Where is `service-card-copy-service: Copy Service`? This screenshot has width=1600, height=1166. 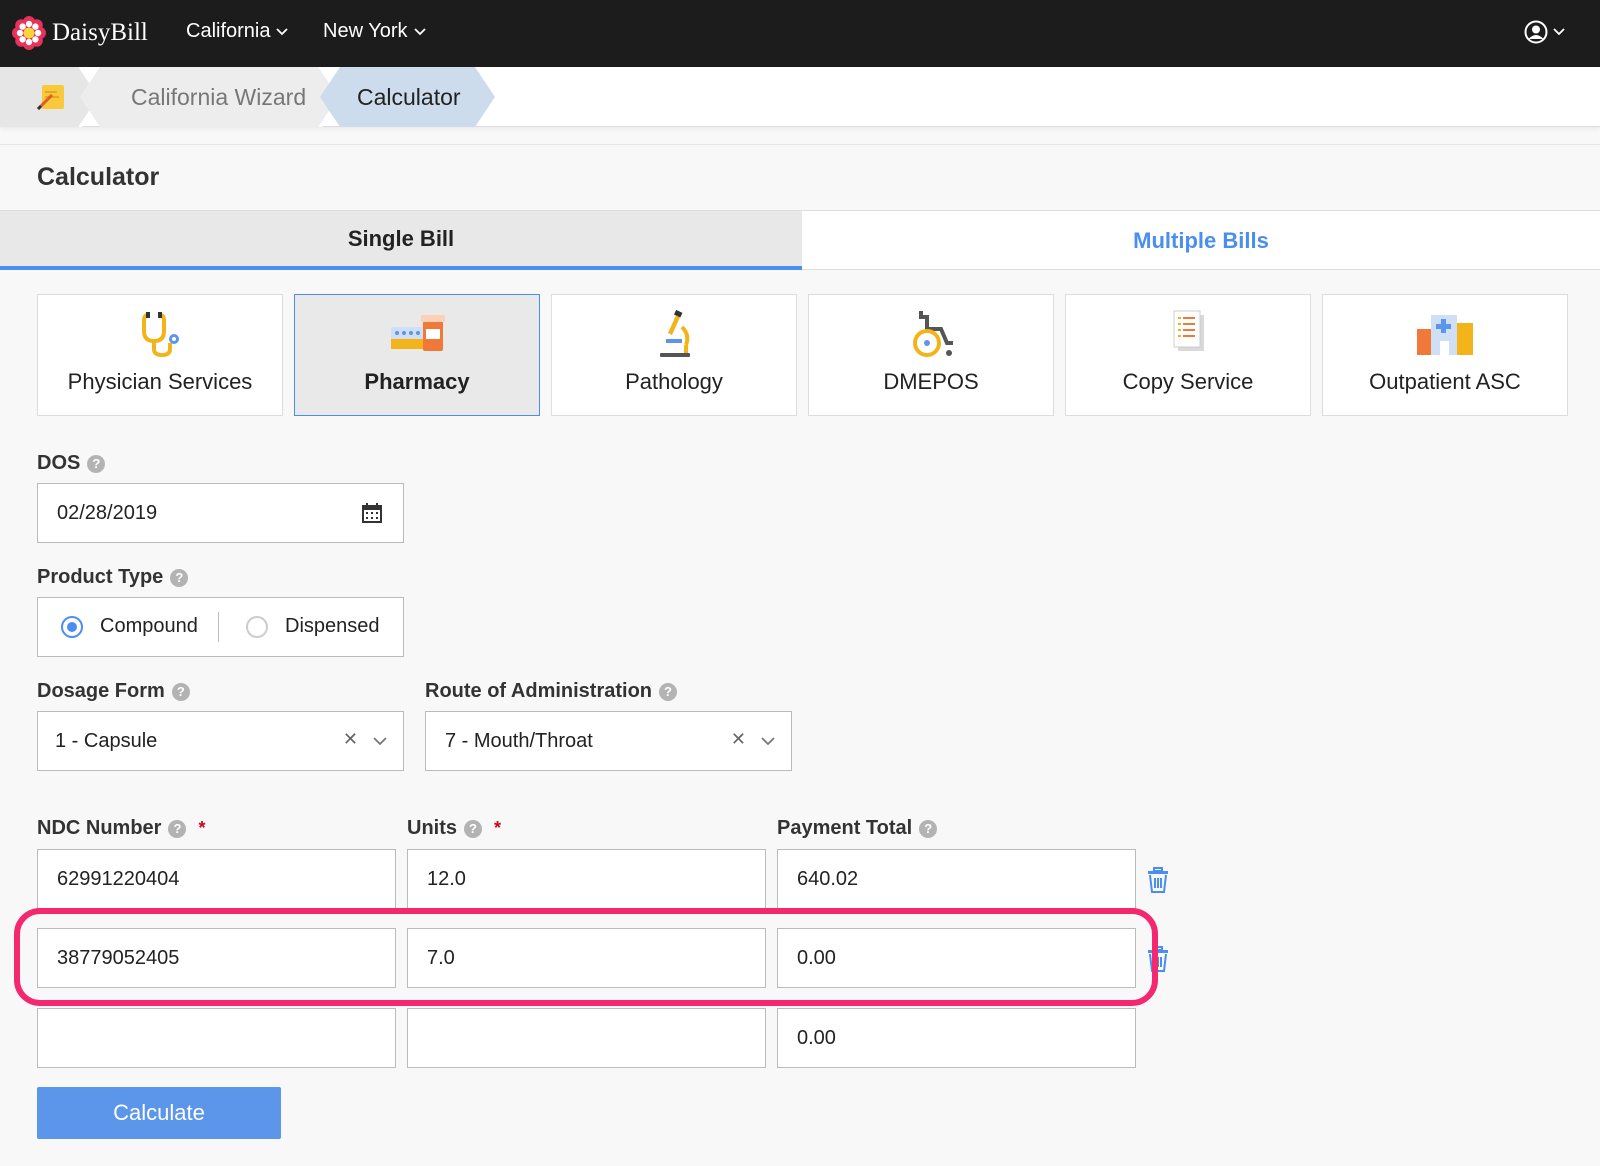 service-card-copy-service: Copy Service is located at coordinates (1188, 355).